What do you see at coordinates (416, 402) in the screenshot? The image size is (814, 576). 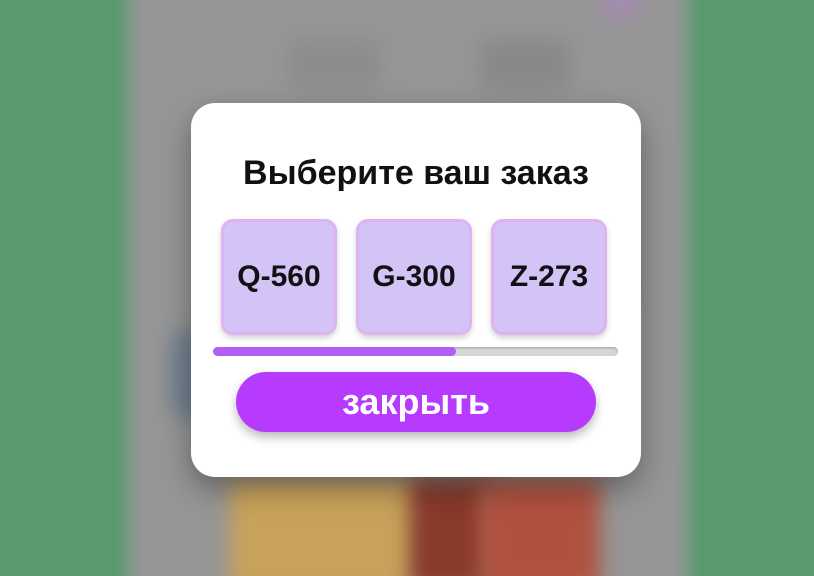 I see `close-button: закрыть` at bounding box center [416, 402].